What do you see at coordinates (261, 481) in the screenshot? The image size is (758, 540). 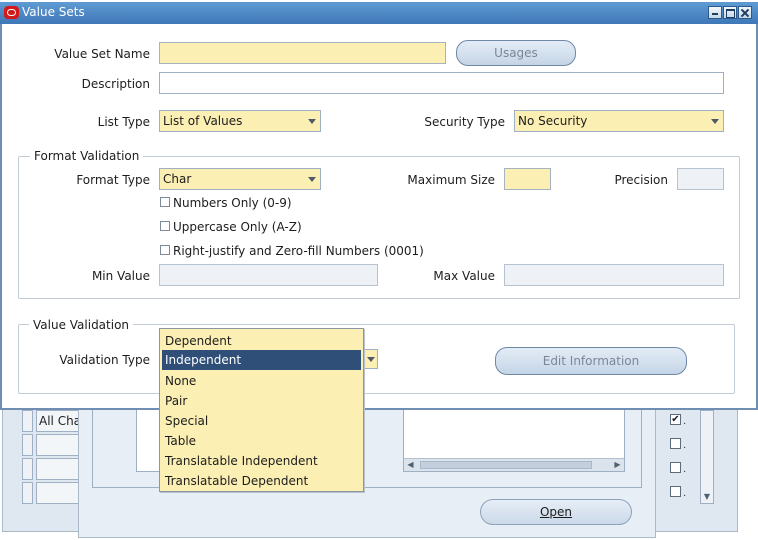 I see `option-translatable-dependent: Translatable Dependent` at bounding box center [261, 481].